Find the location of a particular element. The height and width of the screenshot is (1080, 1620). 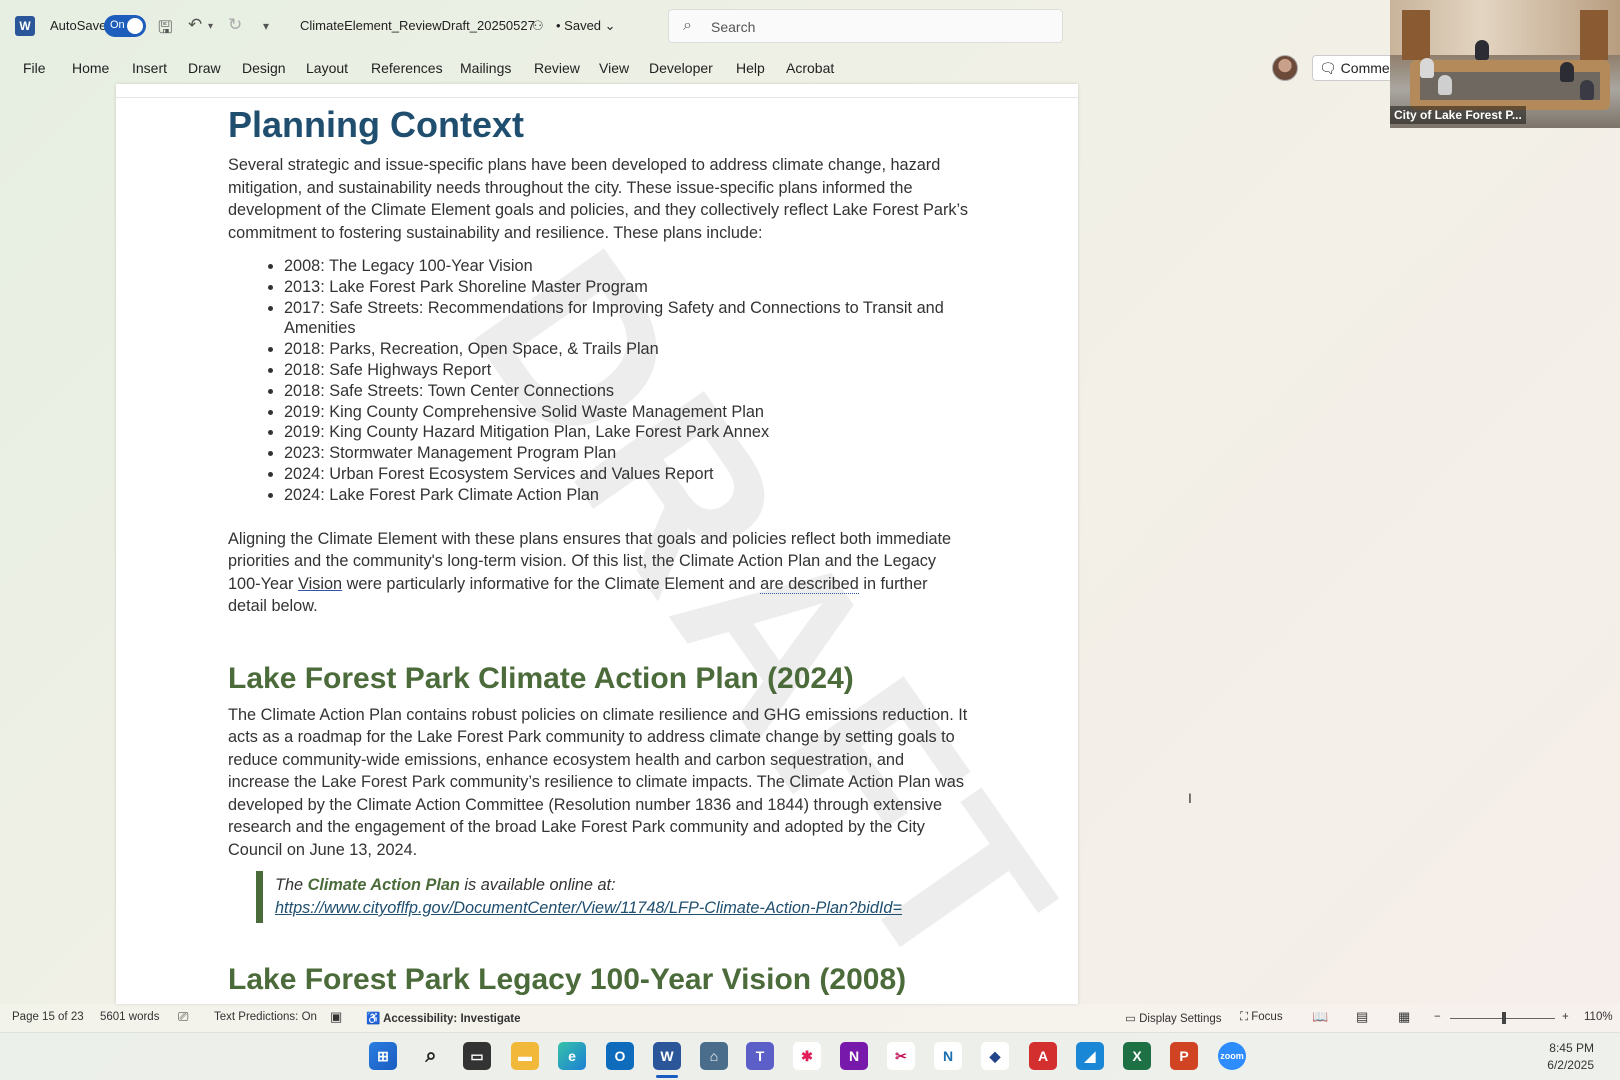

autosave-label: AutoSave is located at coordinates (78, 25).